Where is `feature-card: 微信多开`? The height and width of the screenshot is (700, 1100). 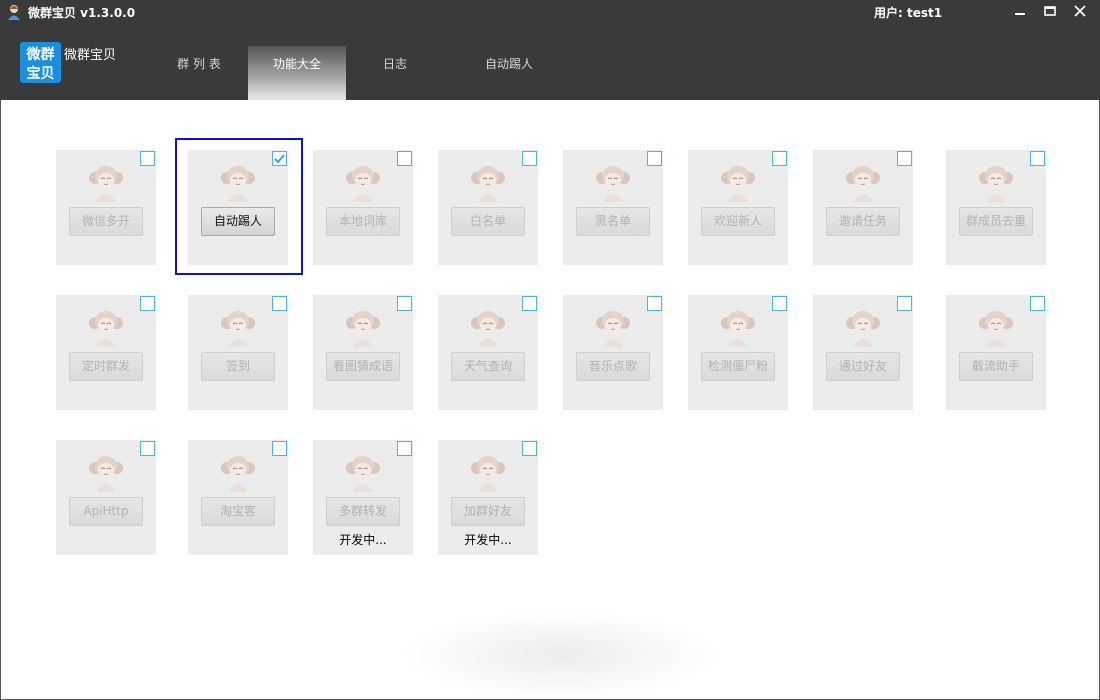
feature-card: 微信多开 is located at coordinates (106, 207).